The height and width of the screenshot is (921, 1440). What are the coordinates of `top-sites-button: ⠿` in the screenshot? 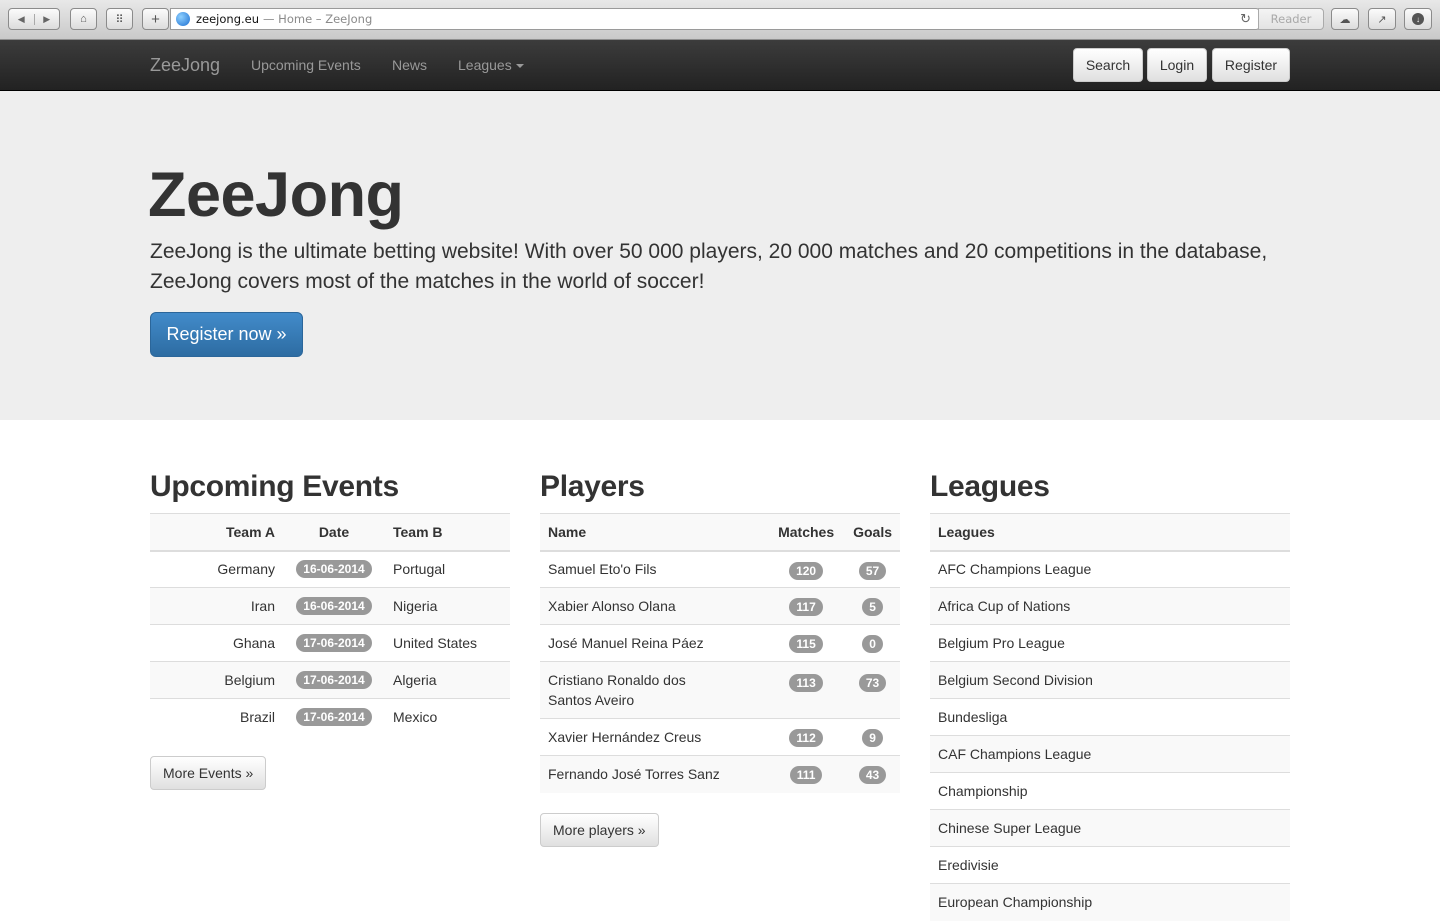 It's located at (119, 19).